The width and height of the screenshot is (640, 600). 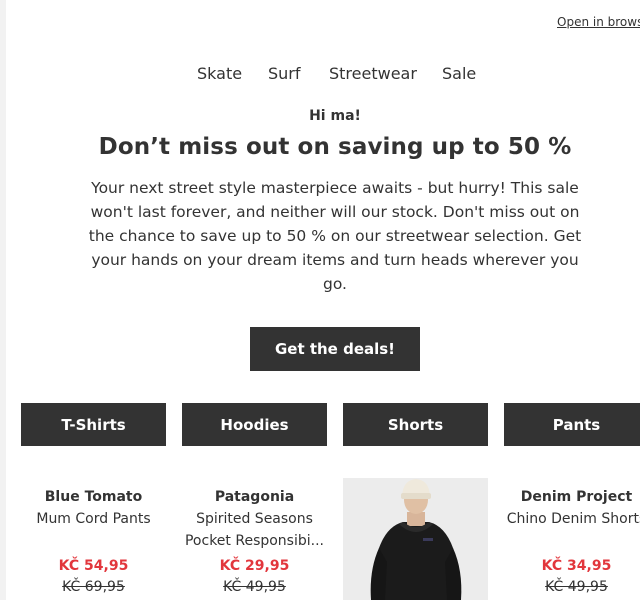 I want to click on page-left-border, so click(x=3, y=300).